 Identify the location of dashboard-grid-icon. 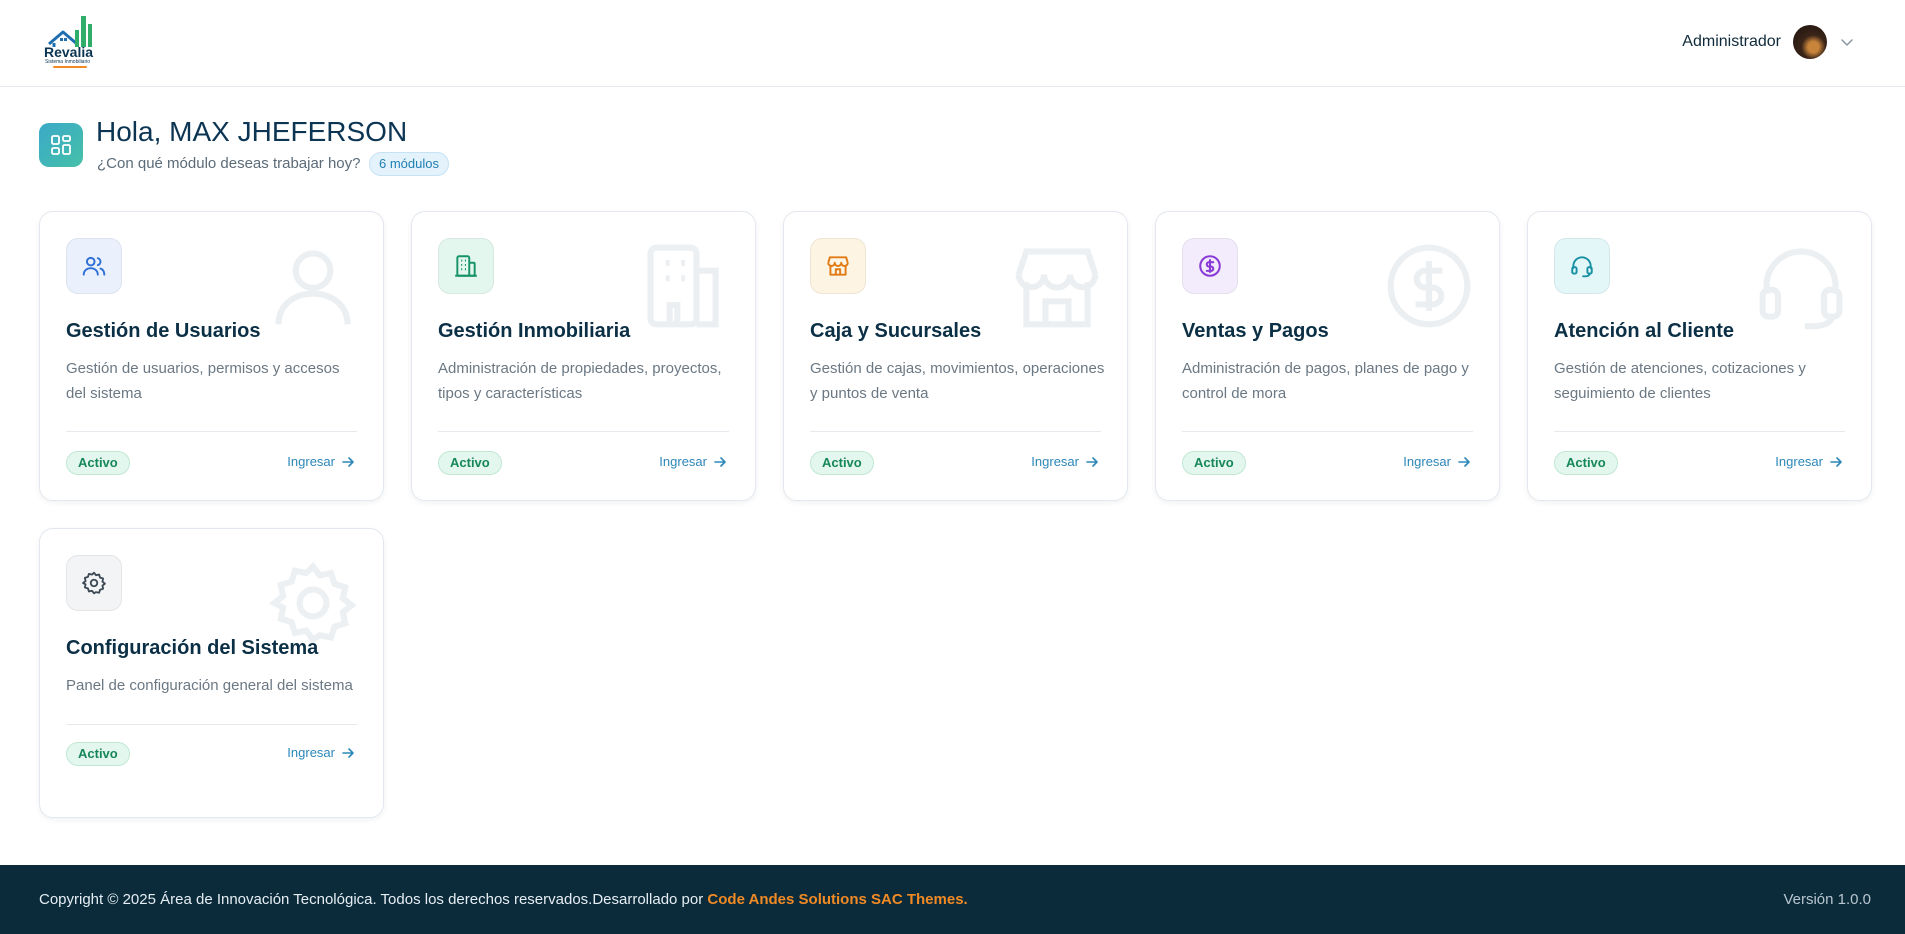
(61, 145).